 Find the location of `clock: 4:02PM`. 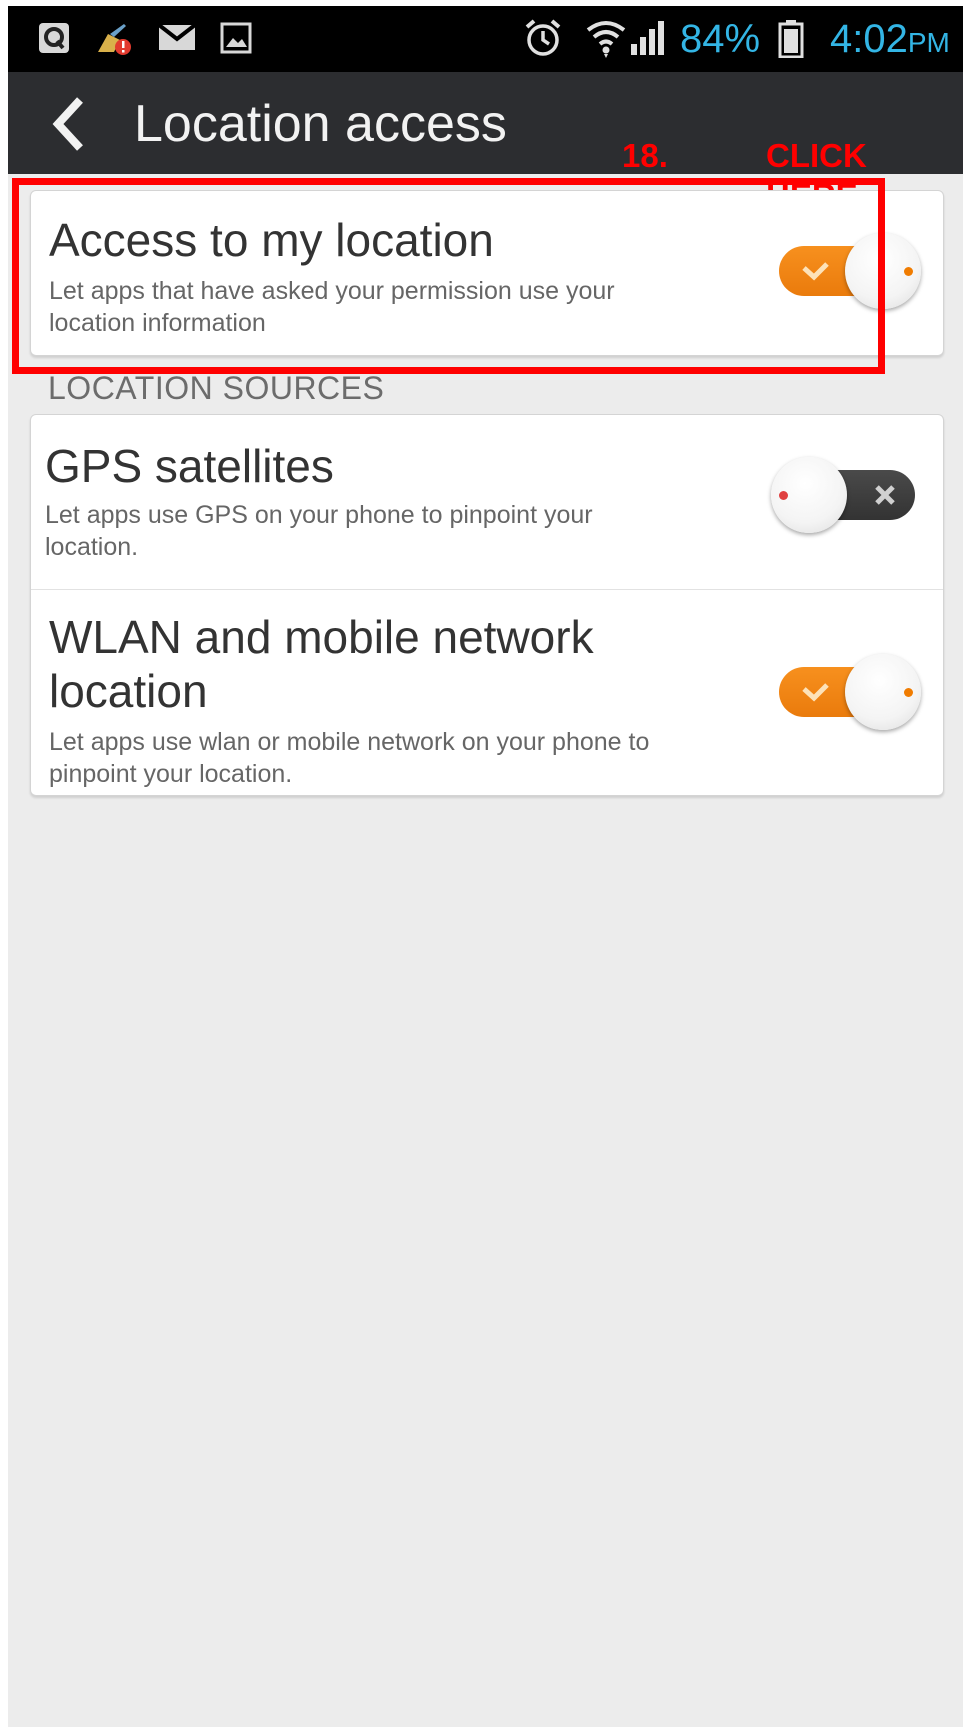

clock: 4:02PM is located at coordinates (890, 41).